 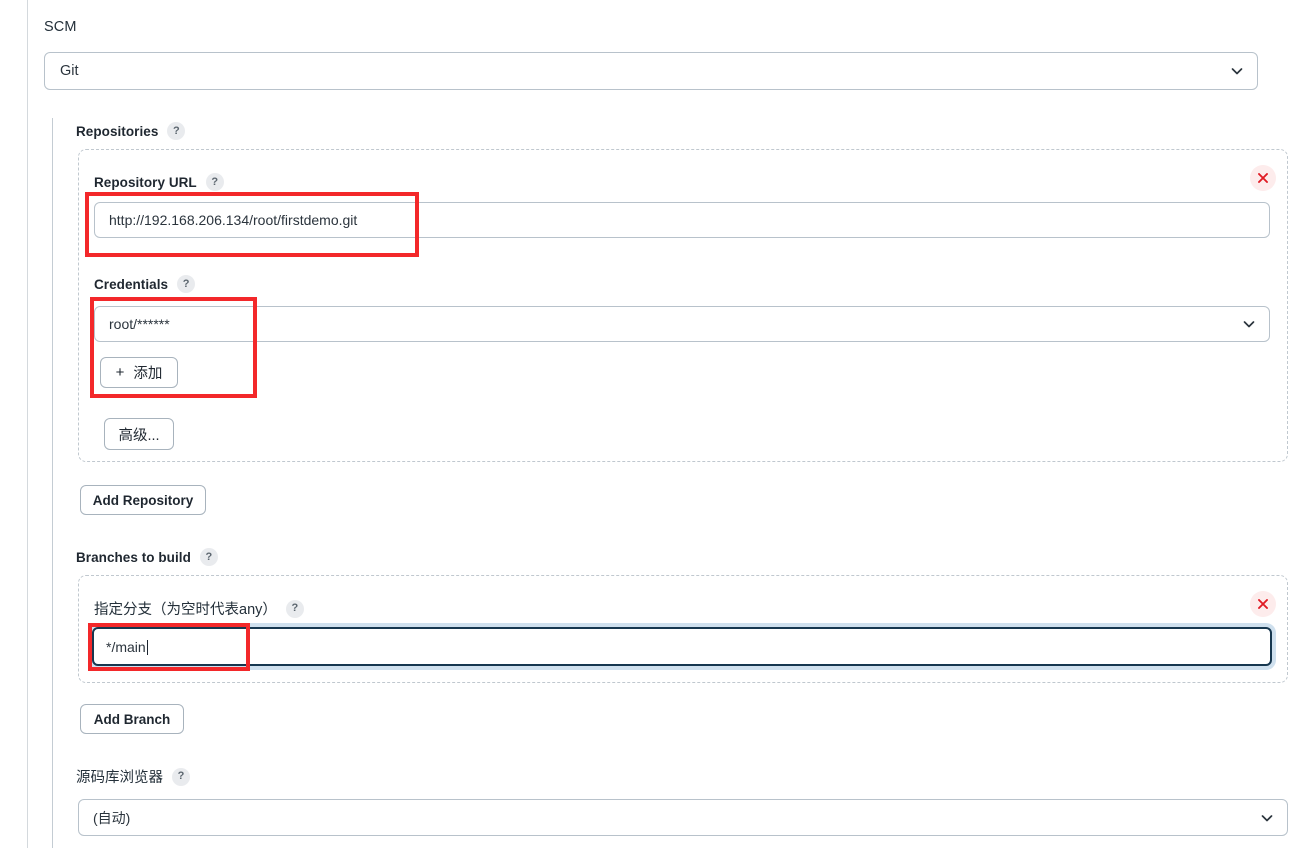 What do you see at coordinates (52, 483) in the screenshot?
I see `section-indent-bar` at bounding box center [52, 483].